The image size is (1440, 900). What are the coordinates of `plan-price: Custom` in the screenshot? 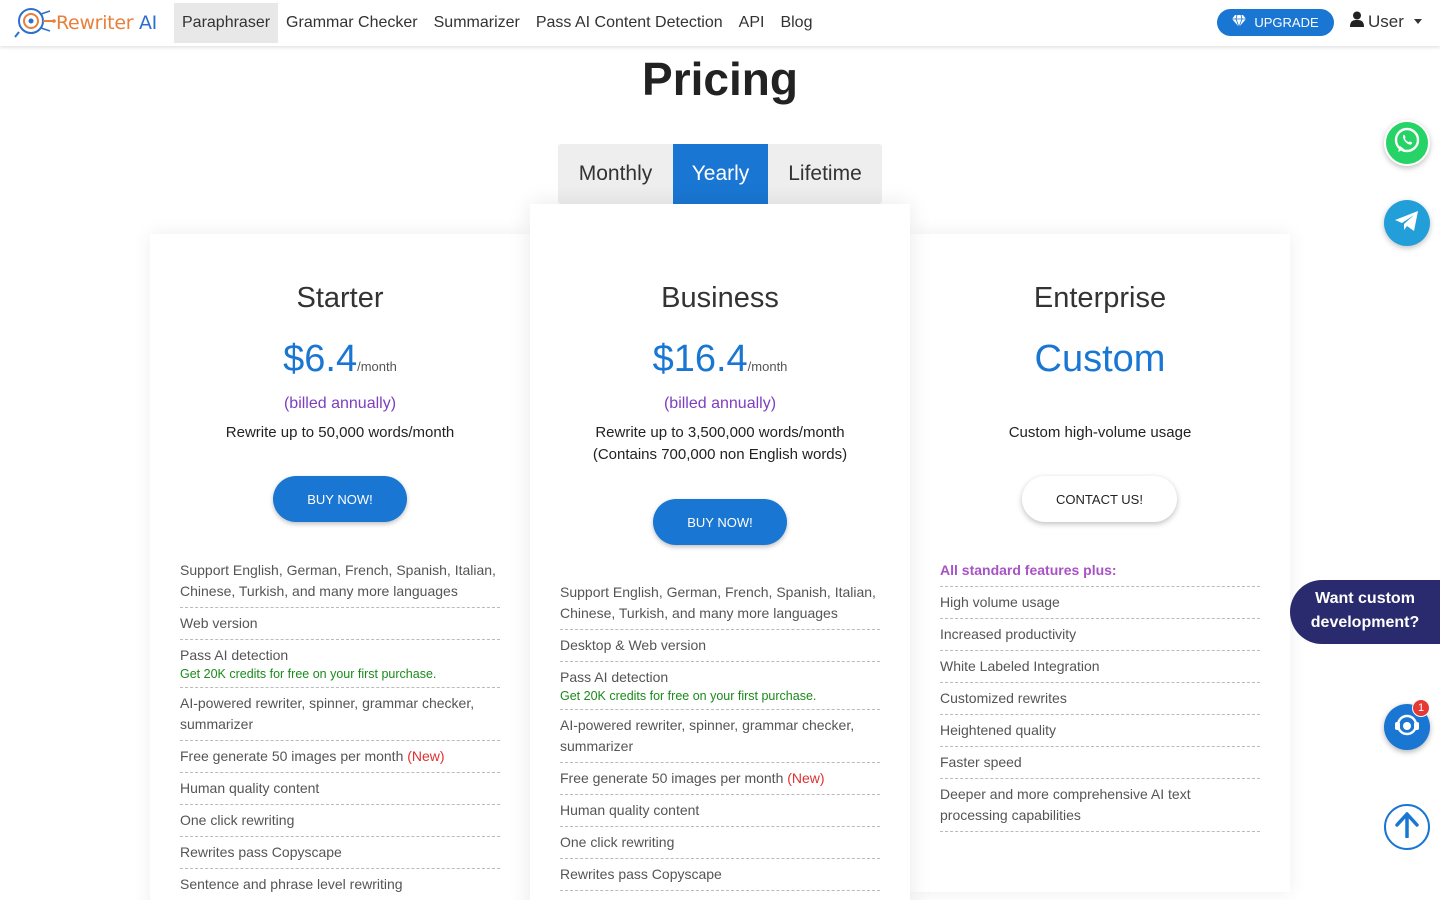 It's located at (1100, 359).